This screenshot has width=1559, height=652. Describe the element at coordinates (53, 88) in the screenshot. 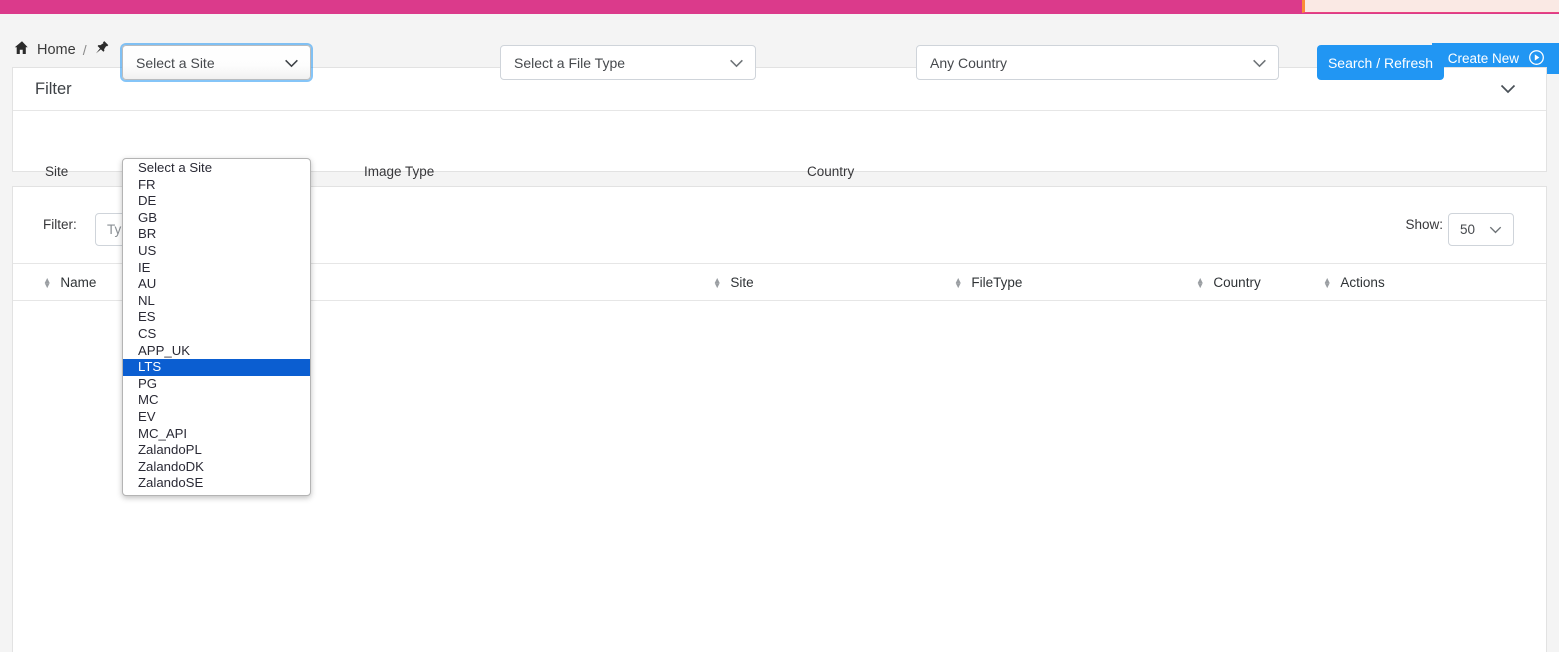

I see `filter-panel-title: Filter` at that location.